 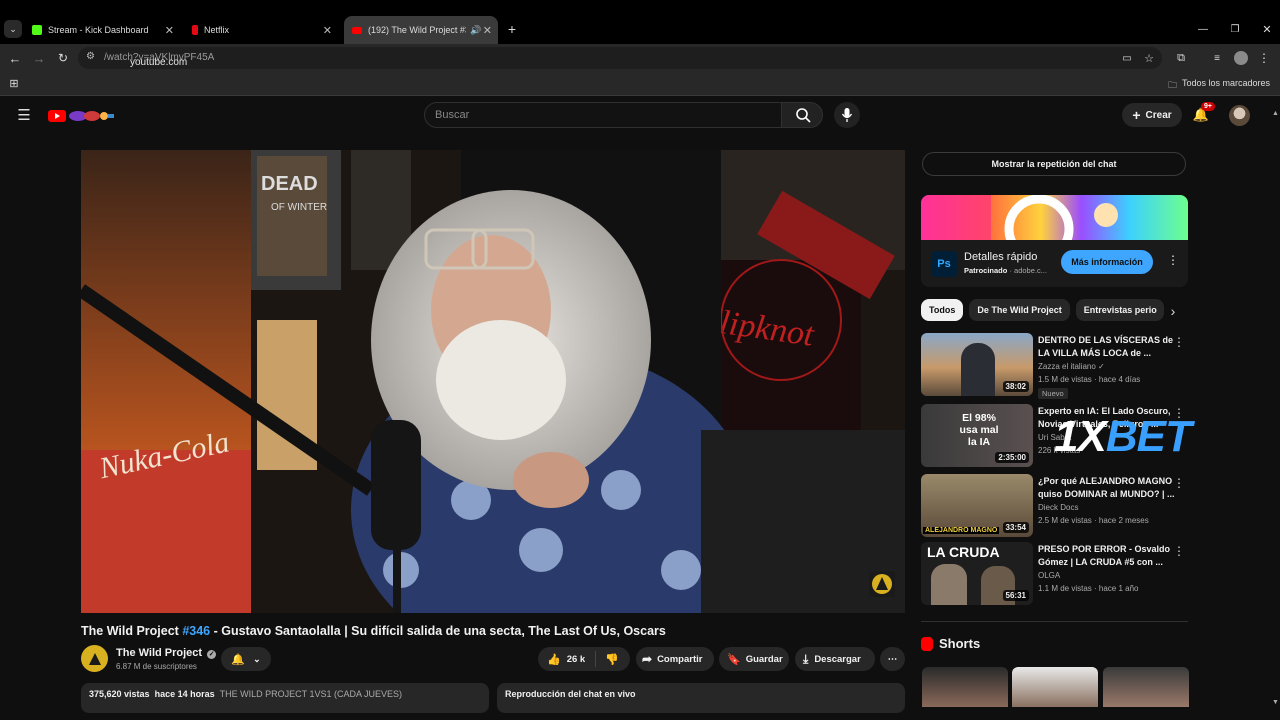 What do you see at coordinates (1239, 115) in the screenshot?
I see `account-avatar` at bounding box center [1239, 115].